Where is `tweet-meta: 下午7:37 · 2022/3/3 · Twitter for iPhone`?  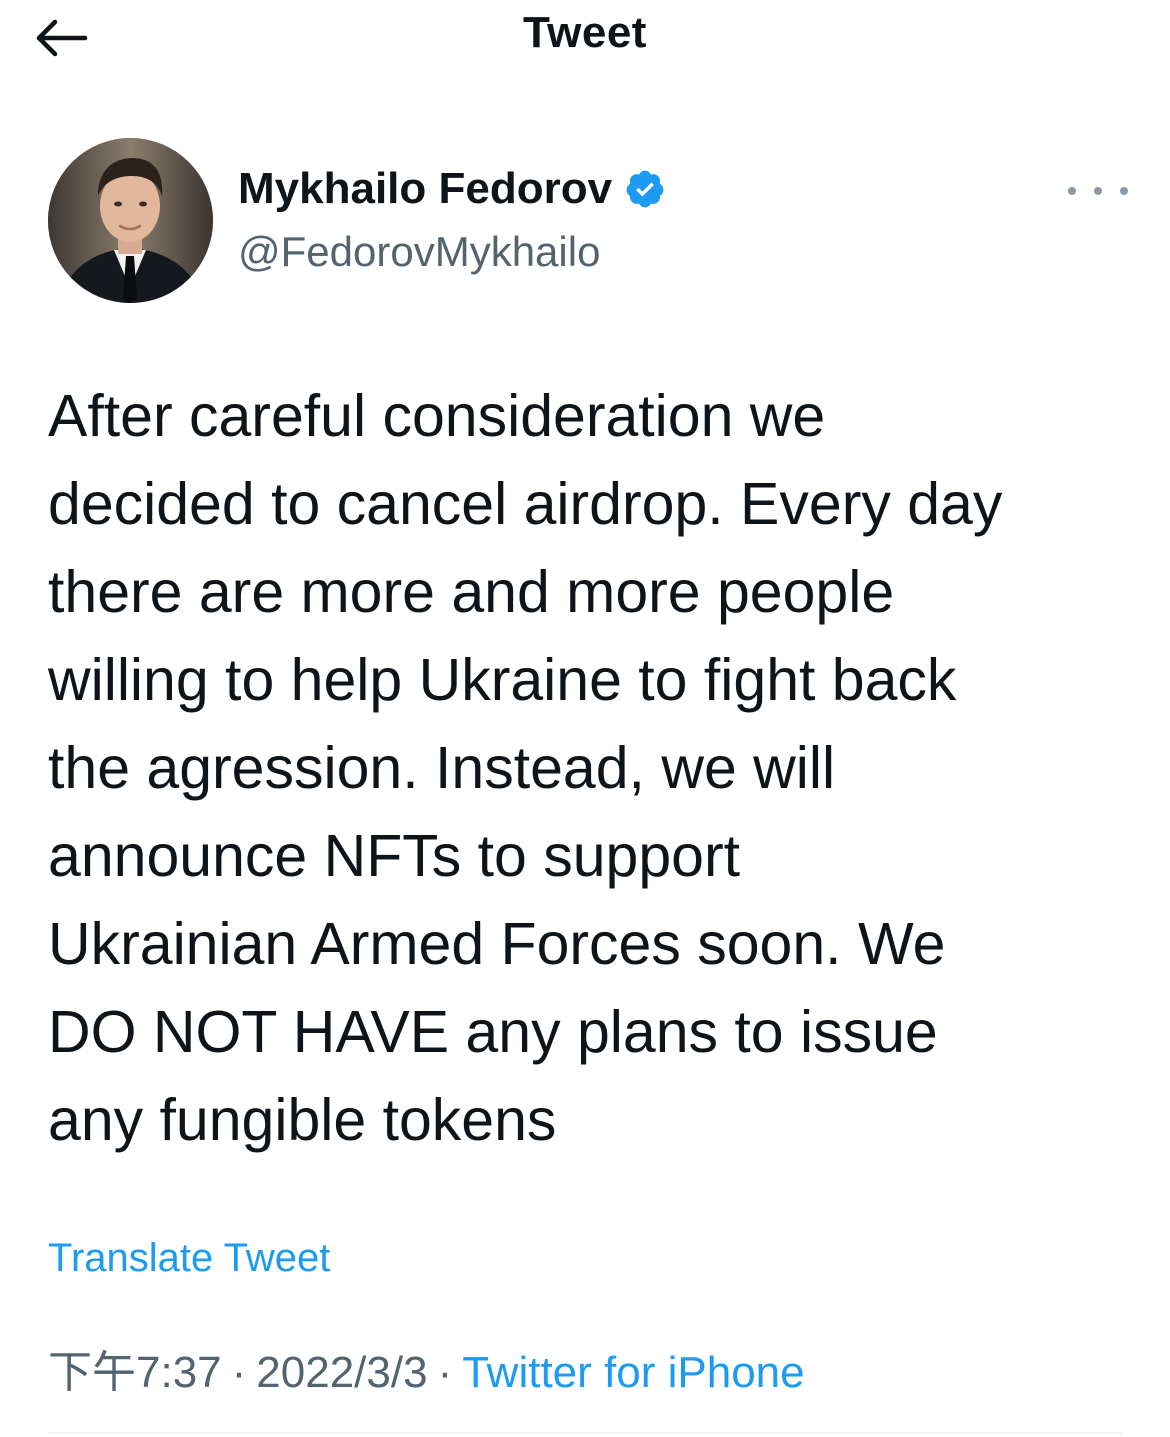
tweet-meta: 下午7:37 · 2022/3/3 · Twitter for iPhone is located at coordinates (426, 1368).